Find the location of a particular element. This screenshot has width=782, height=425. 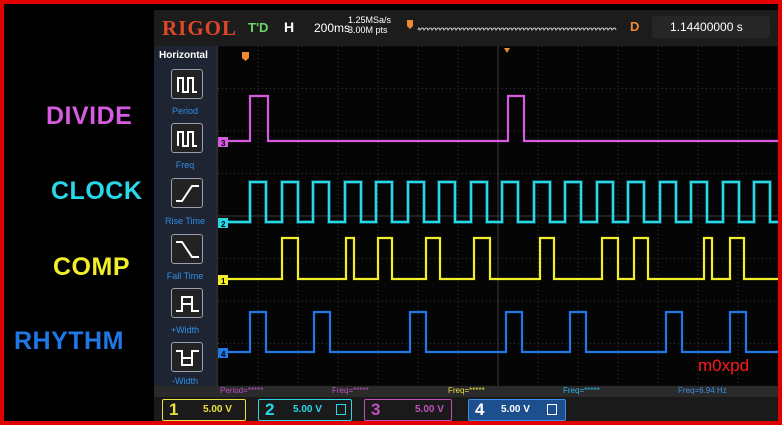

menu-label-freq: Freq is located at coordinates (185, 165).